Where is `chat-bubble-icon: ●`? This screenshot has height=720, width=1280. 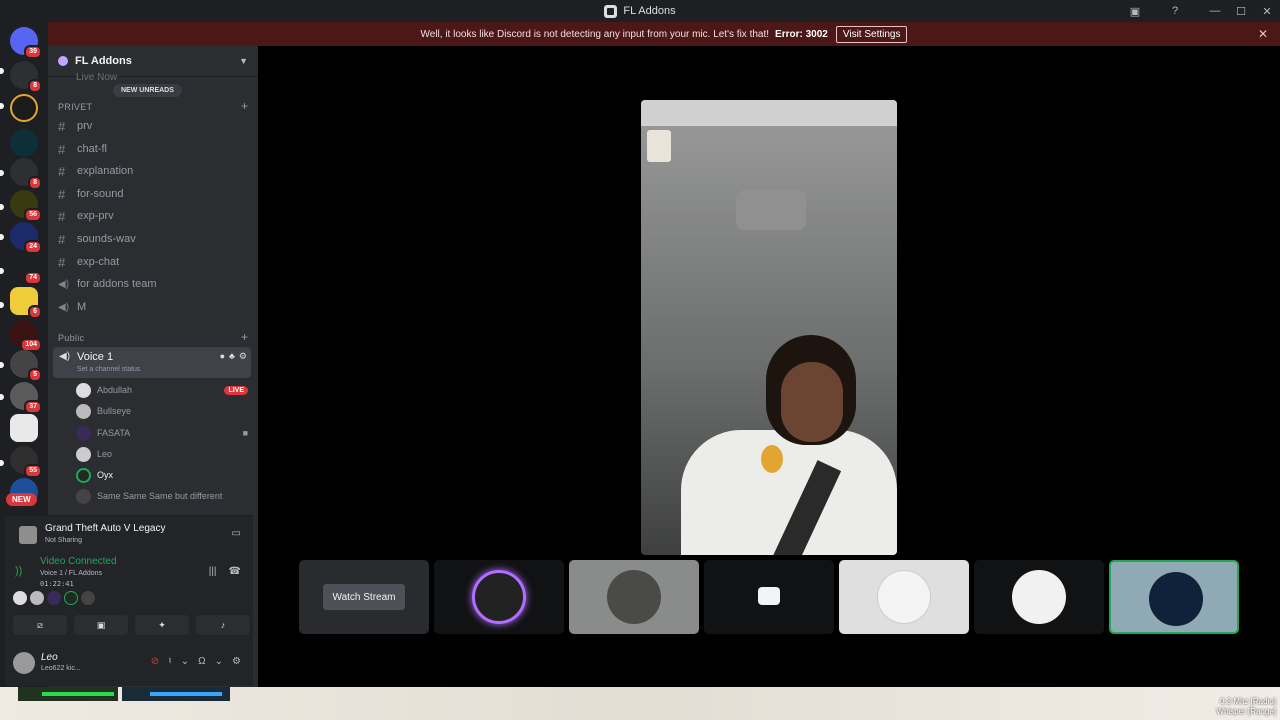
chat-bubble-icon: ● is located at coordinates (222, 356).